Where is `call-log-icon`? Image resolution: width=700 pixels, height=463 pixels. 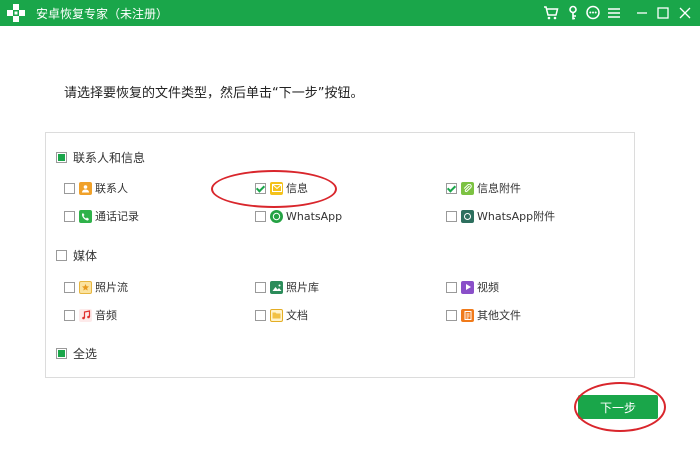
call-log-icon is located at coordinates (85, 216).